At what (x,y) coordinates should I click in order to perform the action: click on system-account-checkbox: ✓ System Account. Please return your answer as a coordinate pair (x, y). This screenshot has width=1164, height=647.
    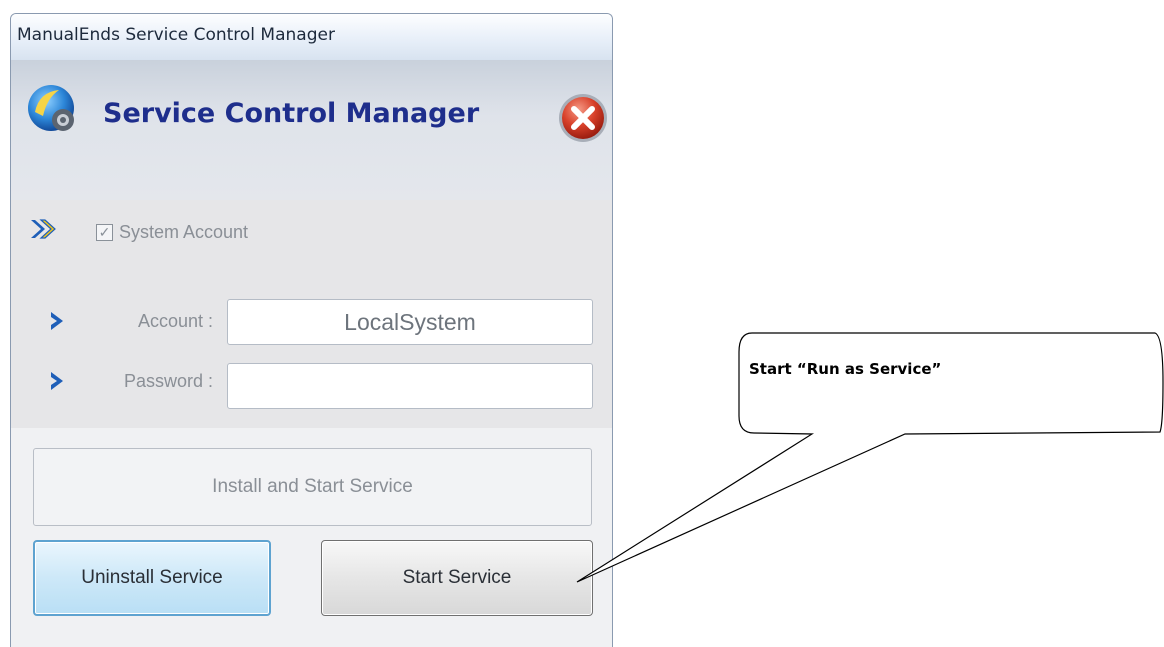
    Looking at the image, I should click on (172, 232).